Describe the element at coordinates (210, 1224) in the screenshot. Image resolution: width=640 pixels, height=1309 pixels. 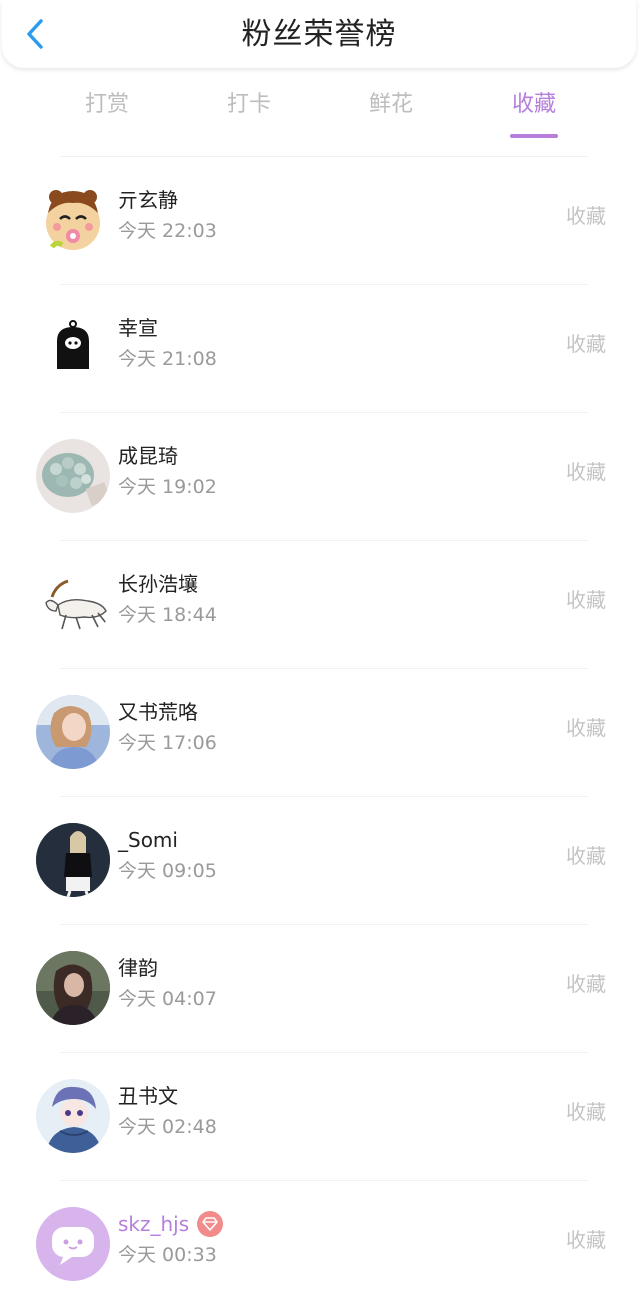
I see `diamond-vip-icon` at that location.